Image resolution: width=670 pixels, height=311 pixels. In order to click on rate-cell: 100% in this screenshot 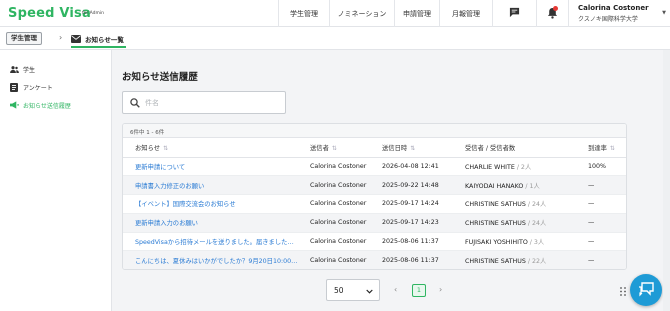, I will do `click(601, 167)`.